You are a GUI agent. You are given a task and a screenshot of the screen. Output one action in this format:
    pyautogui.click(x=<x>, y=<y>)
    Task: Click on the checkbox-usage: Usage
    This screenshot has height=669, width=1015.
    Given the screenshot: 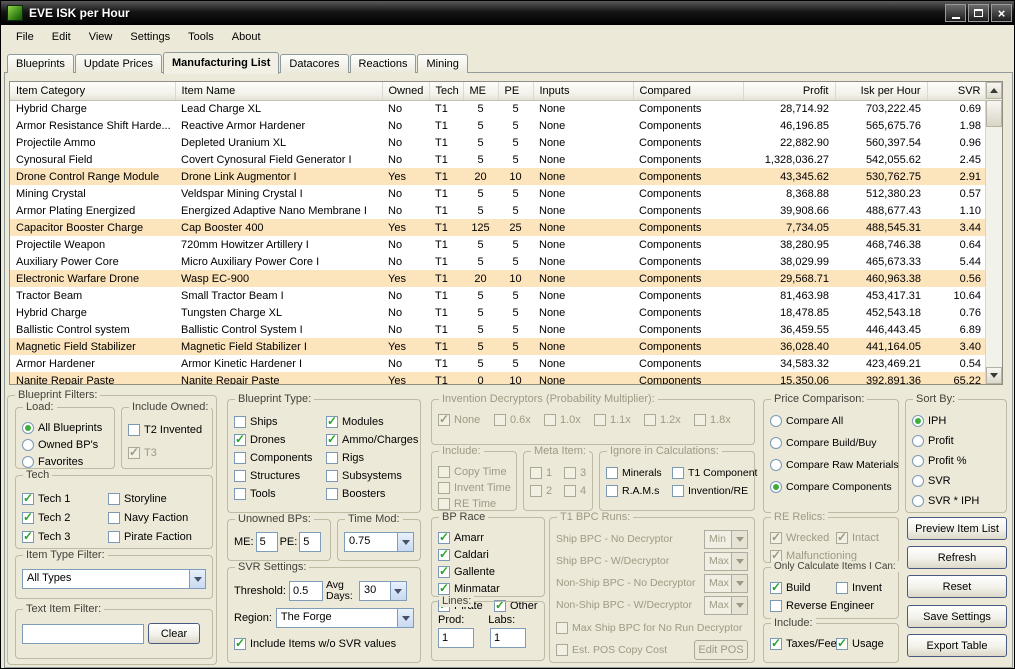 What is the action you would take?
    pyautogui.click(x=860, y=643)
    